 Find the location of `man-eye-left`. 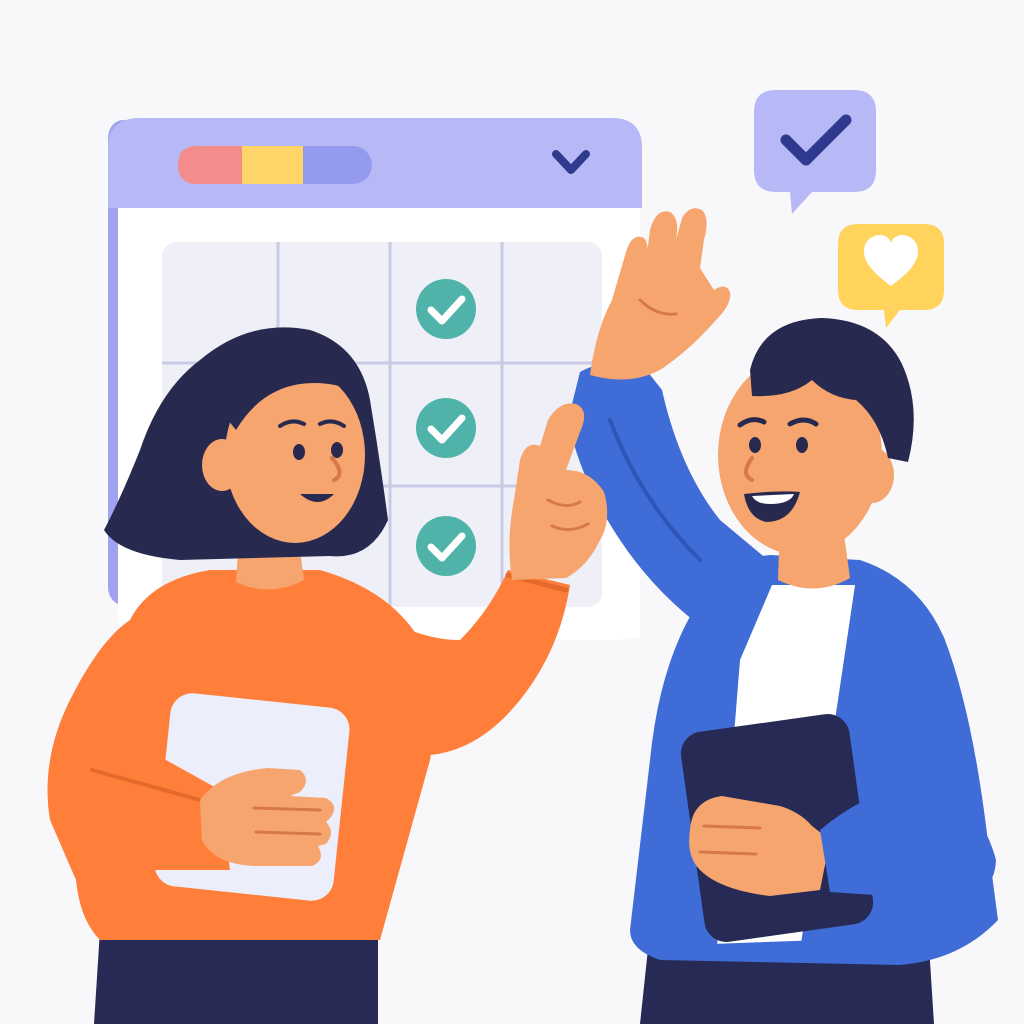

man-eye-left is located at coordinates (755, 445).